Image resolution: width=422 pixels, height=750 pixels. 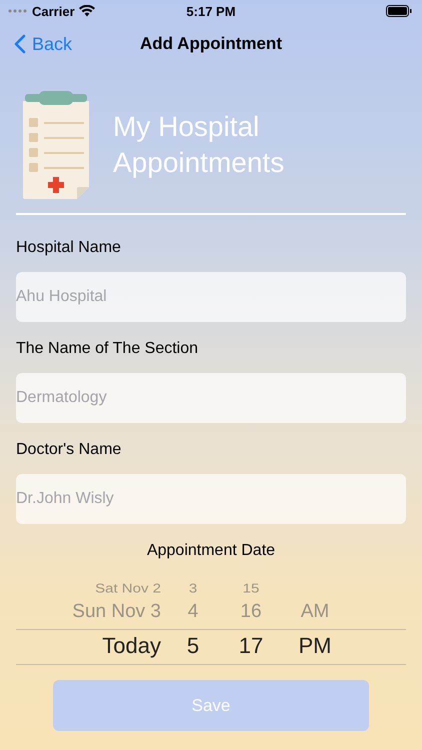 I want to click on picker-hour: 5, so click(x=193, y=646).